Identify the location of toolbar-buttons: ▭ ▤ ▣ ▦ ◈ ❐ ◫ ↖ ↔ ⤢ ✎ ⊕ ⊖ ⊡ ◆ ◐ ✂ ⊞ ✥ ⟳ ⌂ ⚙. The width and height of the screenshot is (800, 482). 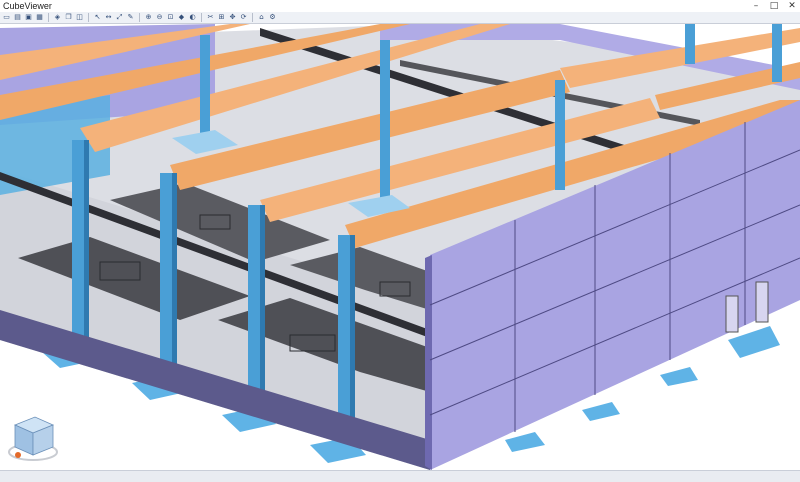
(139, 17).